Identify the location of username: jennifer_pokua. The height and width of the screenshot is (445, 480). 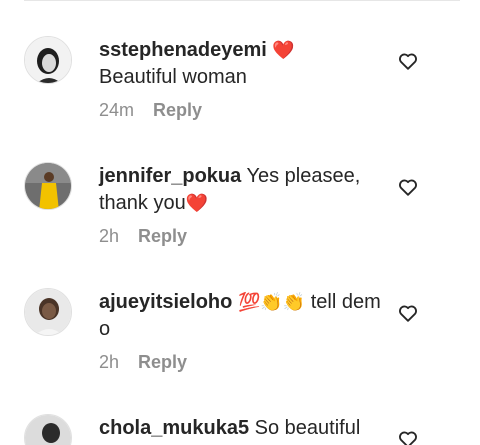
(170, 176).